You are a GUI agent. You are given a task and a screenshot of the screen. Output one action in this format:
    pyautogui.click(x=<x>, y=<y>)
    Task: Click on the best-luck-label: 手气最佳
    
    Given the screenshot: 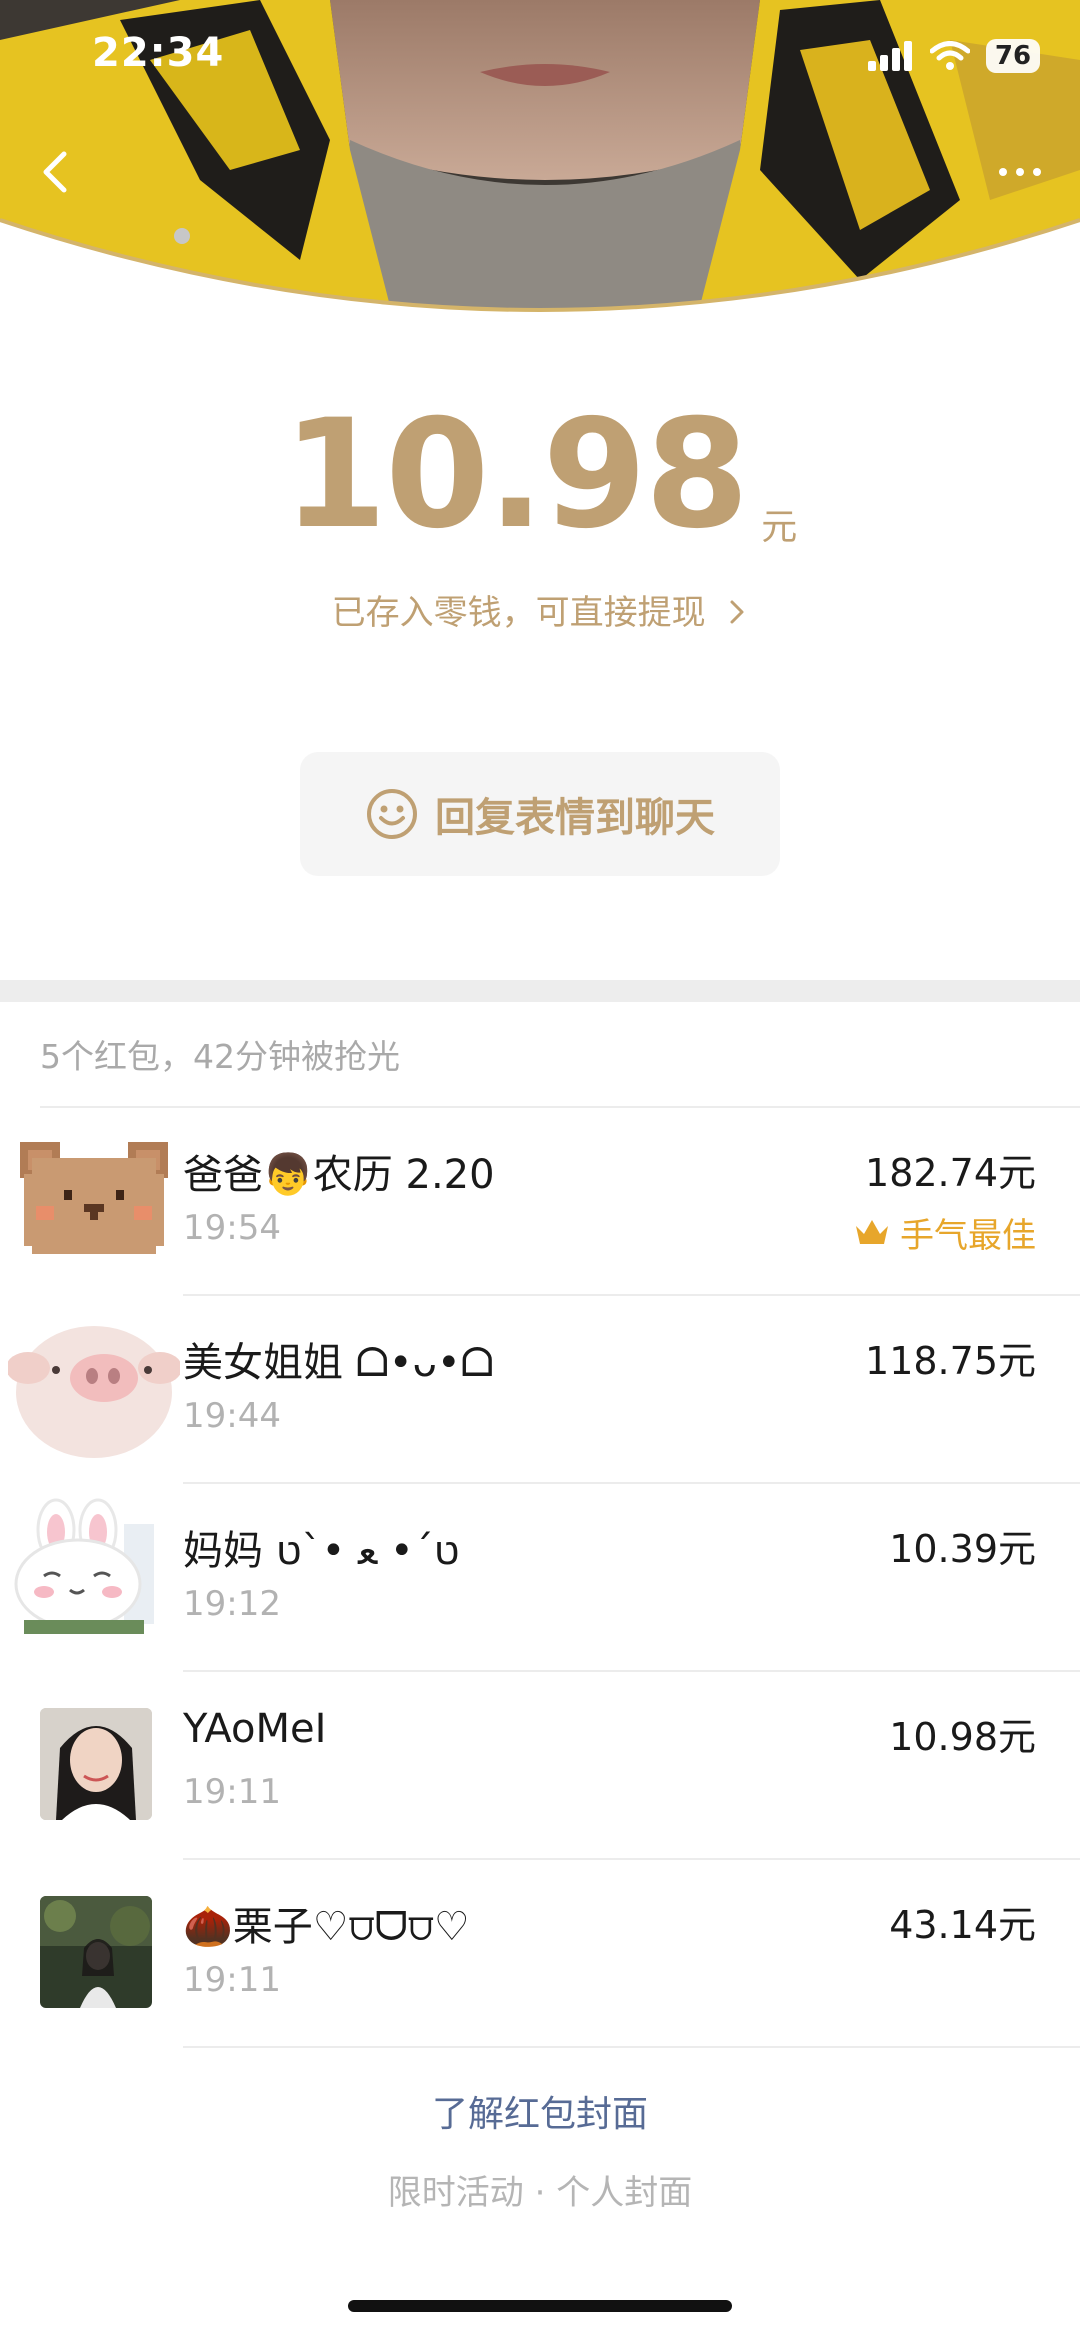 What is the action you would take?
    pyautogui.click(x=968, y=1236)
    